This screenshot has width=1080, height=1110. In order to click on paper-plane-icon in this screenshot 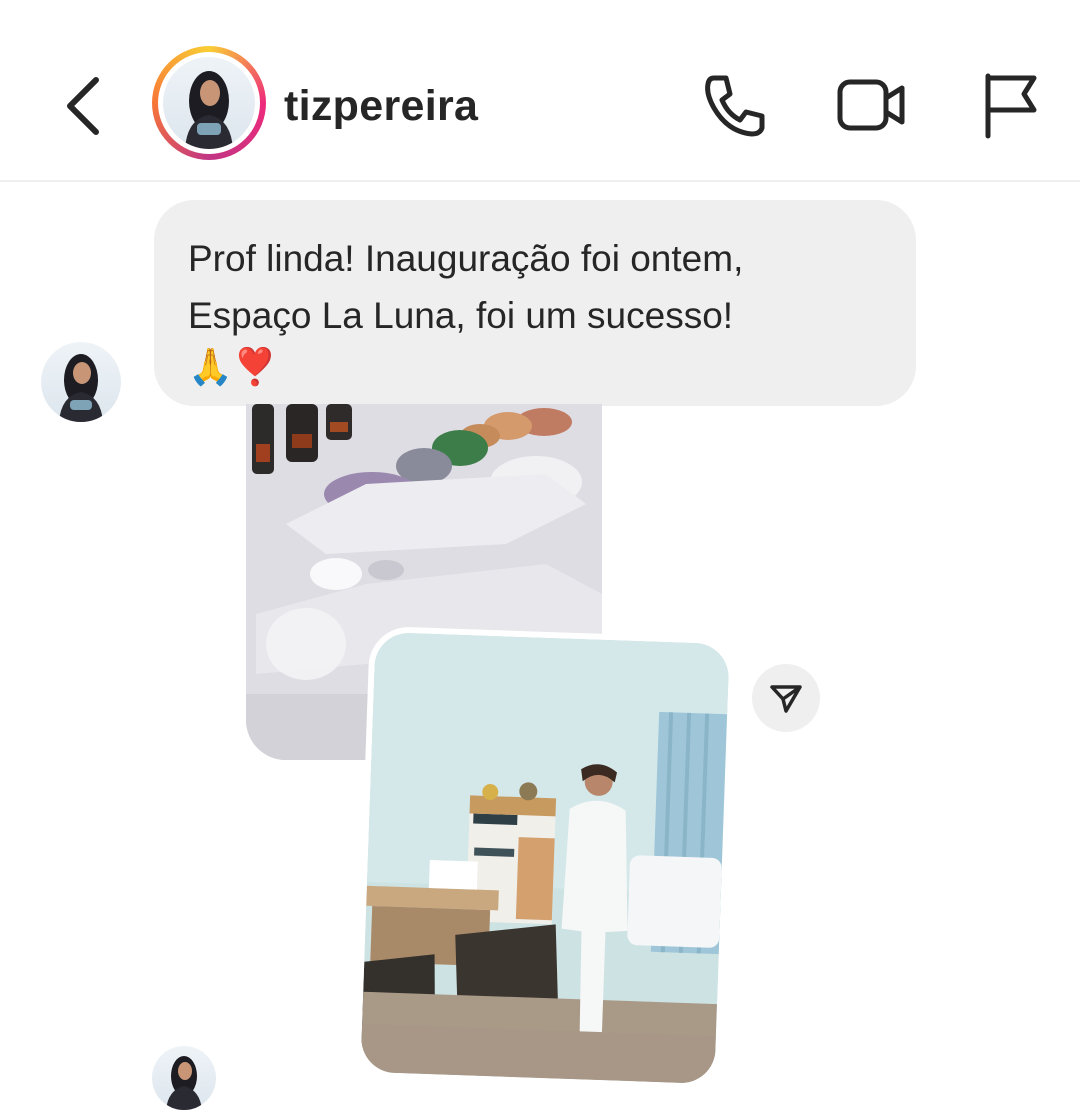, I will do `click(786, 699)`.